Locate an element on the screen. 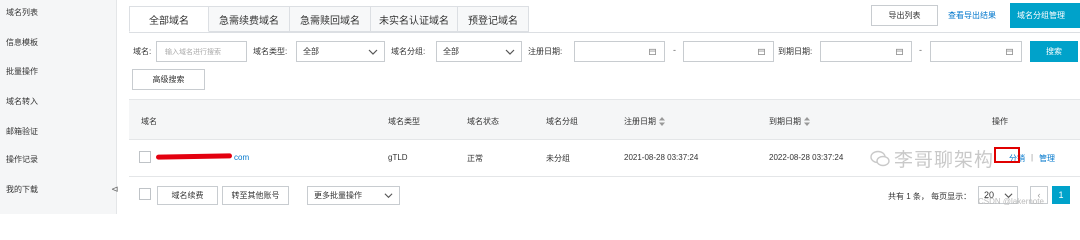 This screenshot has width=1080, height=240. domain-type-label: 域名类型: is located at coordinates (270, 51).